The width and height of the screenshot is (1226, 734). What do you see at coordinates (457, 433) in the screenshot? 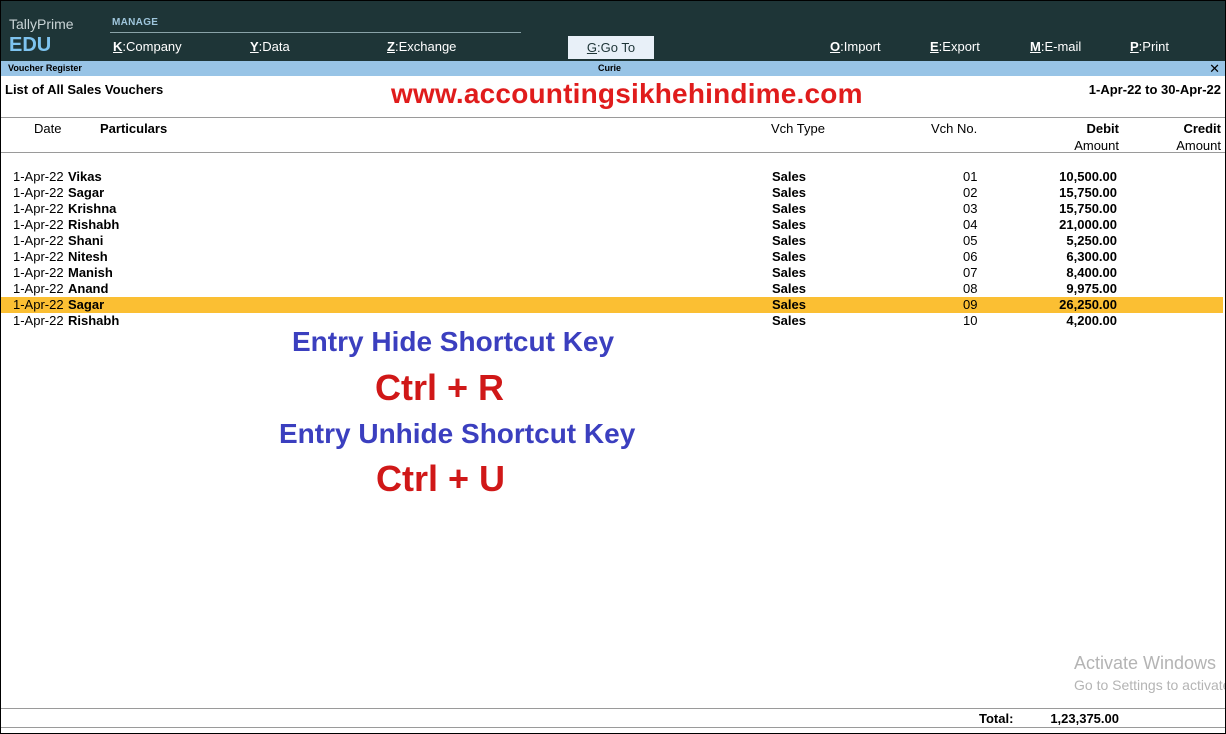
I see `unhide-shortcut-title: Entry Unhide Shortcut Key` at bounding box center [457, 433].